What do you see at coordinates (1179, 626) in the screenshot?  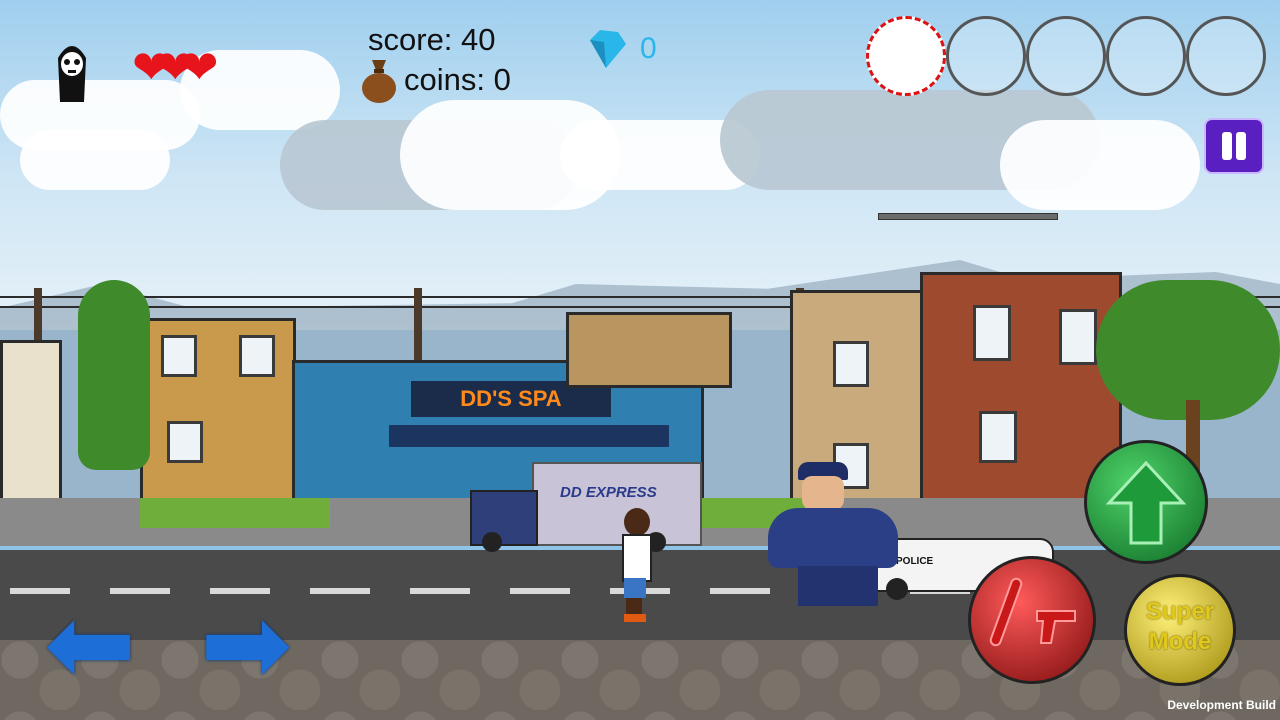 I see `super-mode-label: Super Mode` at bounding box center [1179, 626].